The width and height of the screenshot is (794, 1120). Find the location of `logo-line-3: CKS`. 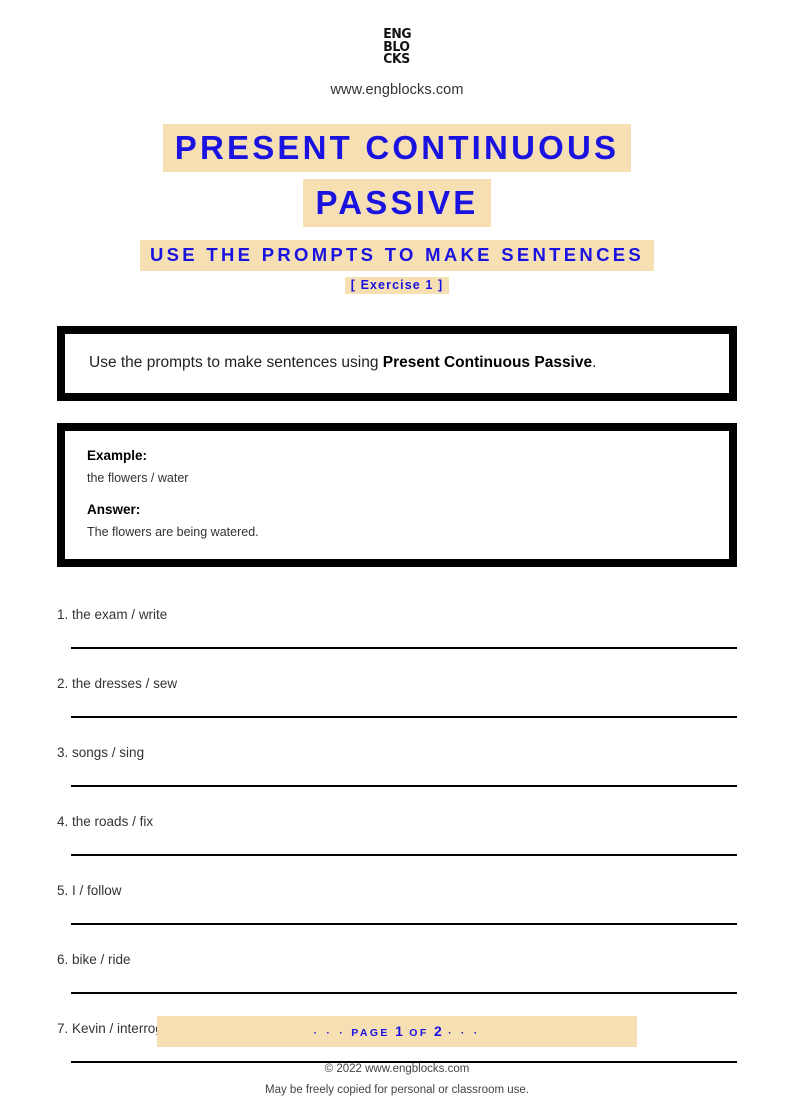

logo-line-3: CKS is located at coordinates (396, 59).